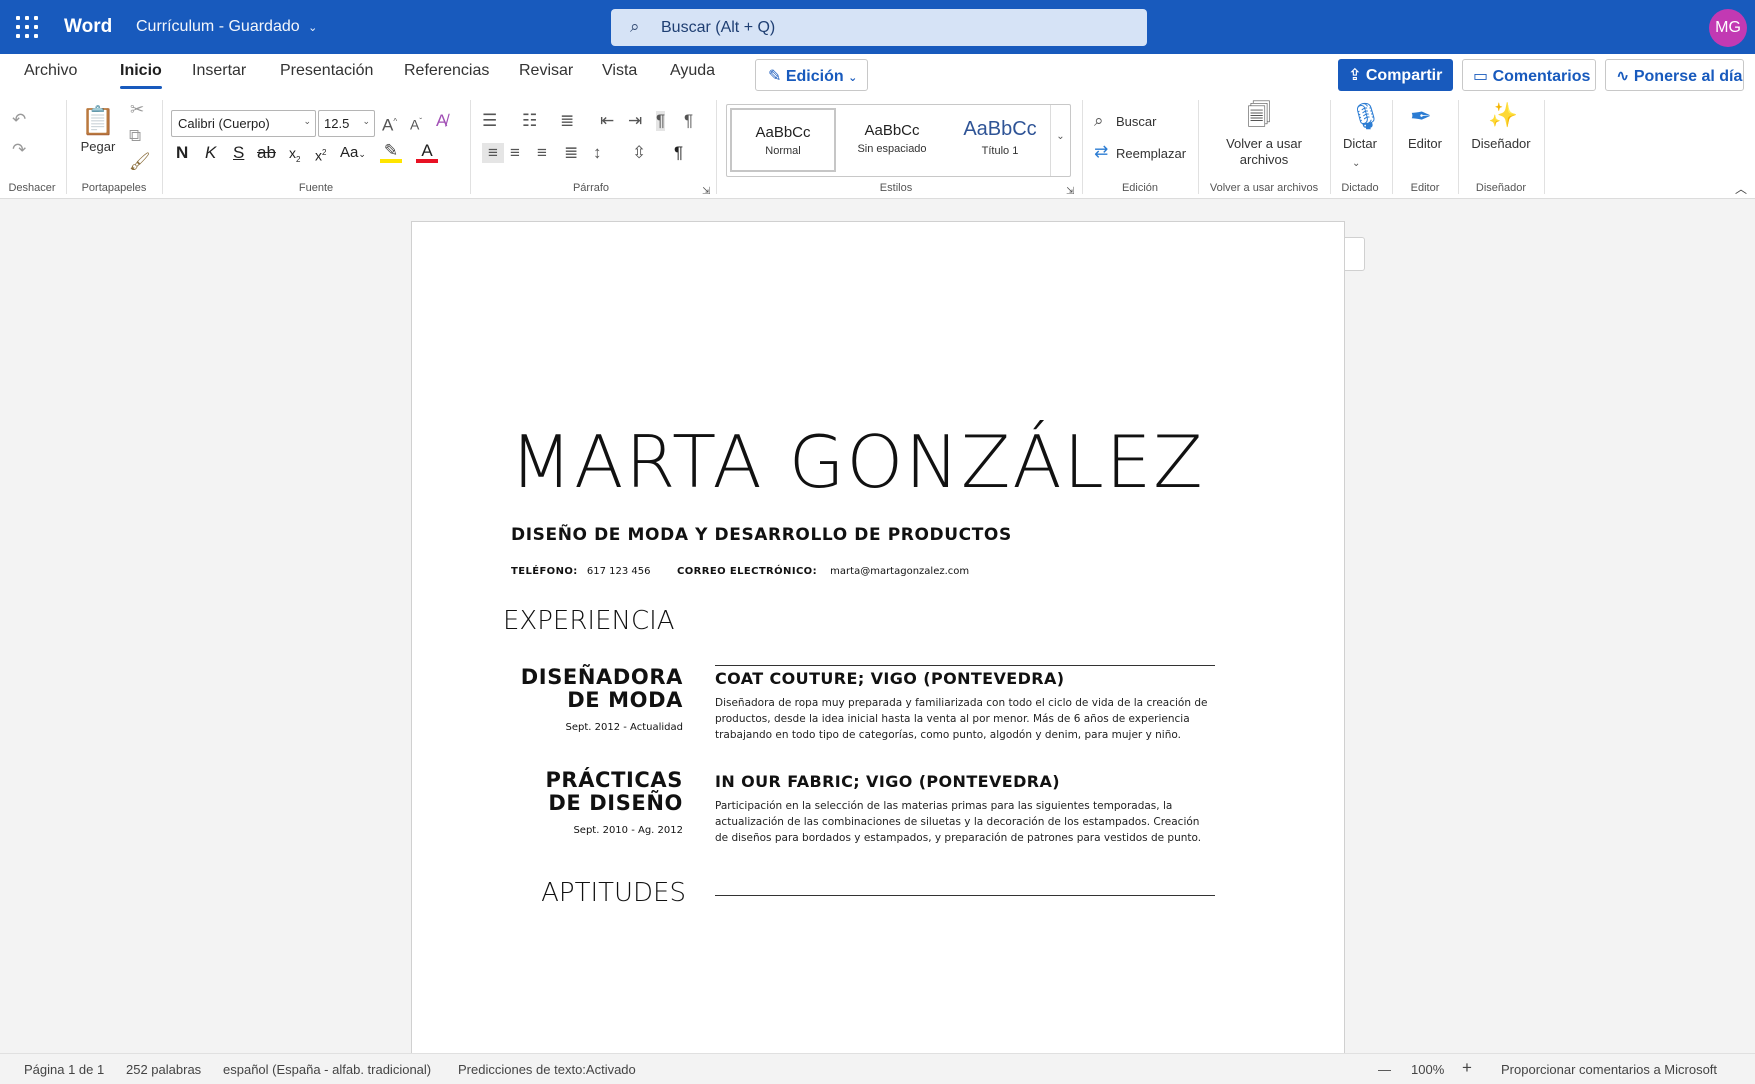  What do you see at coordinates (1101, 152) in the screenshot?
I see `replace-icon: ⇄` at bounding box center [1101, 152].